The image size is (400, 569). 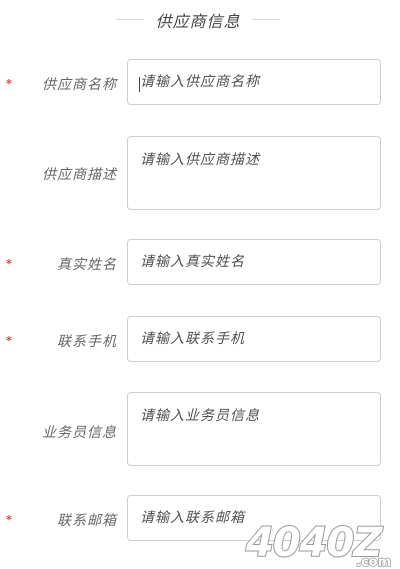 What do you see at coordinates (254, 429) in the screenshot?
I see `salesperson-info-textarea` at bounding box center [254, 429].